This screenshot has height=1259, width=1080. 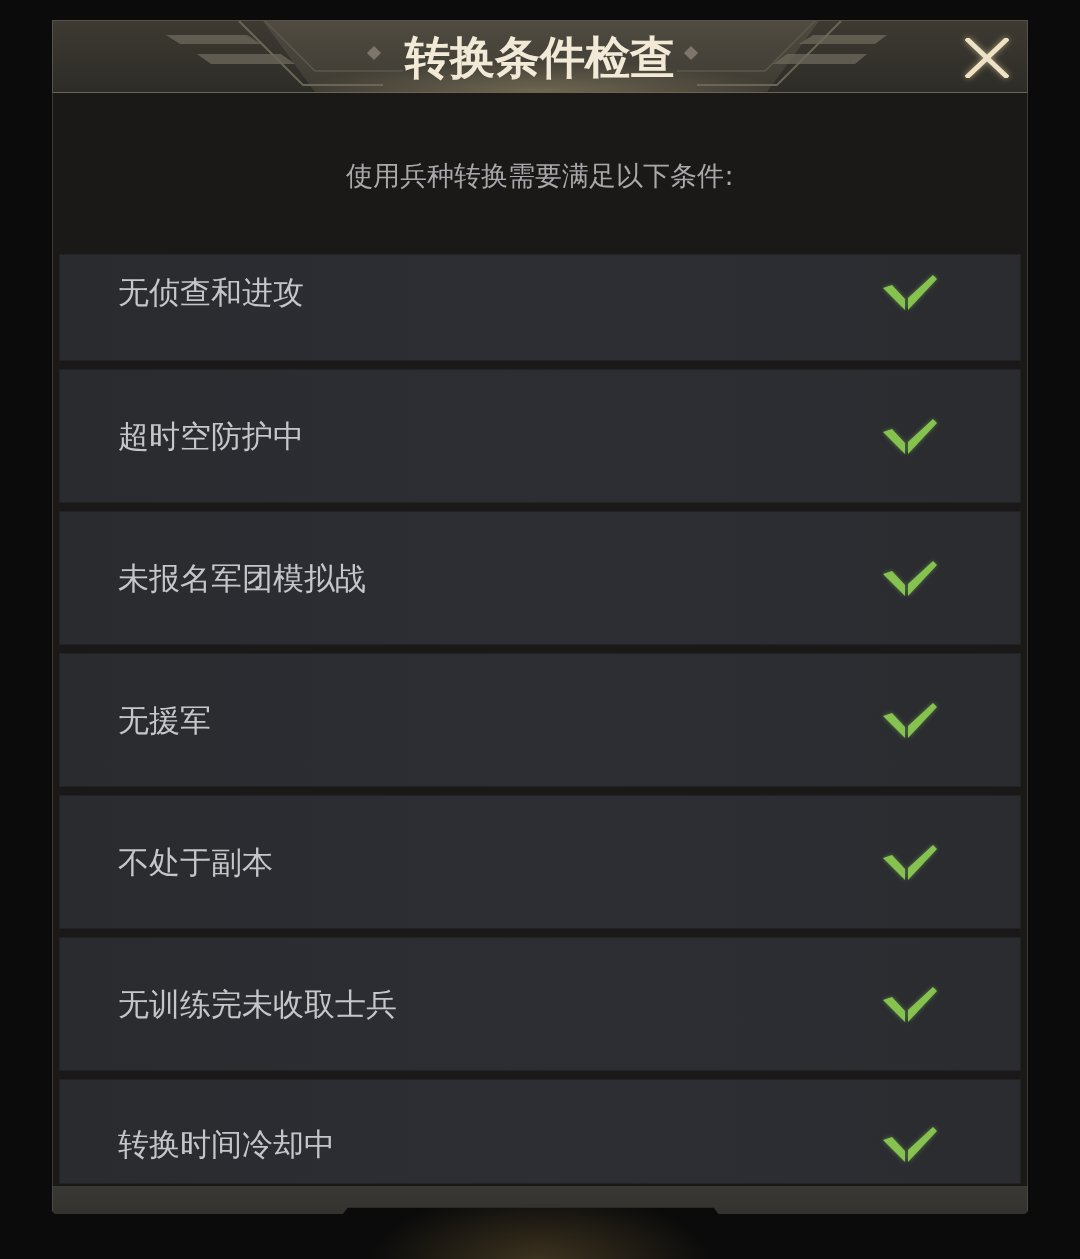 I want to click on condition-label: 不处于副本, so click(x=195, y=862).